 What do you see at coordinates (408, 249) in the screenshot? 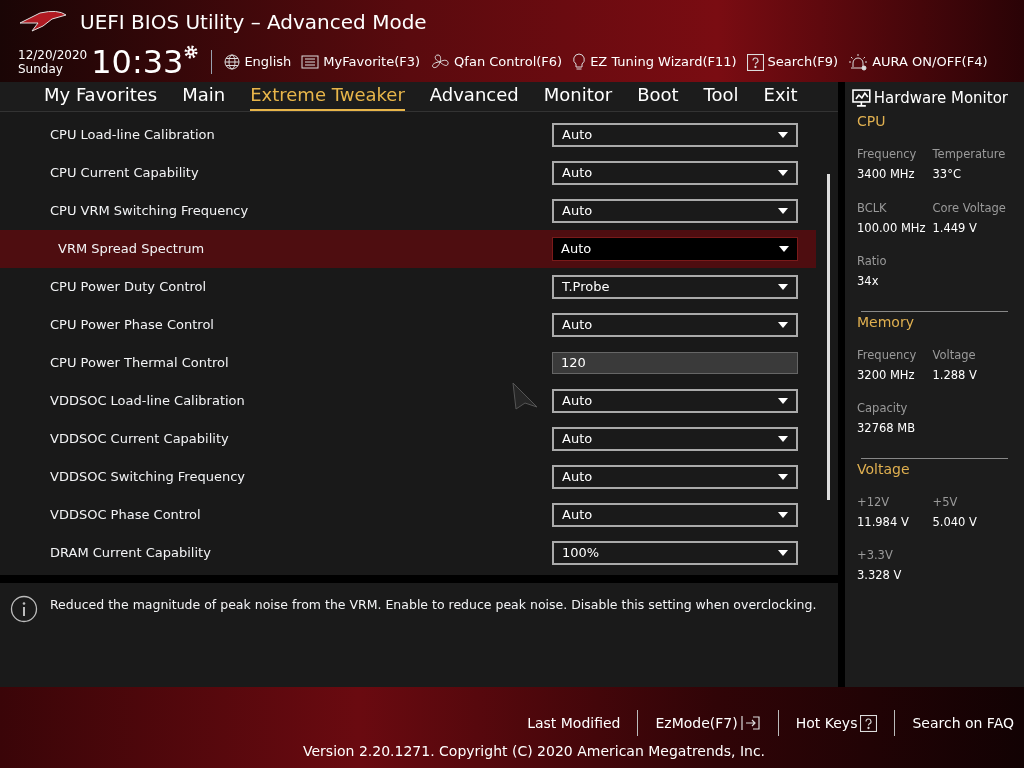
I see `selected-row-highlight: VRM Spread Spectrum Auto` at bounding box center [408, 249].